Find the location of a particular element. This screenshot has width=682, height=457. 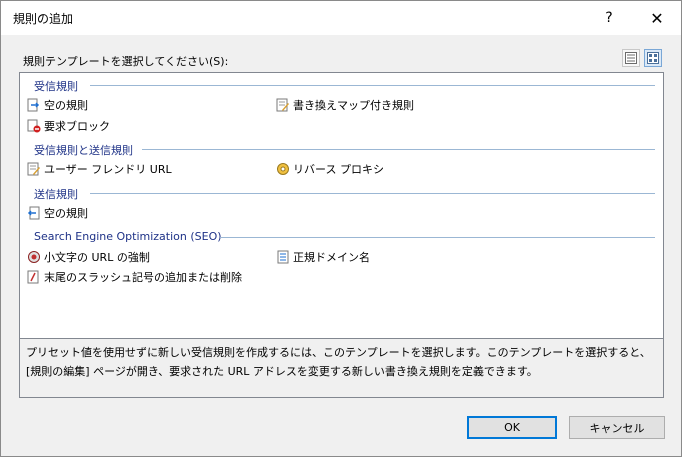

item-reverse-proxy: リバース プロキシ is located at coordinates (330, 169).